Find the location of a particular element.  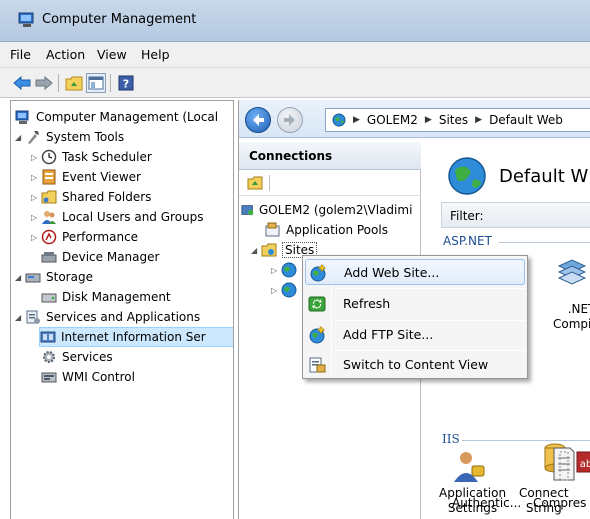

device-manager-icon is located at coordinates (49, 257).